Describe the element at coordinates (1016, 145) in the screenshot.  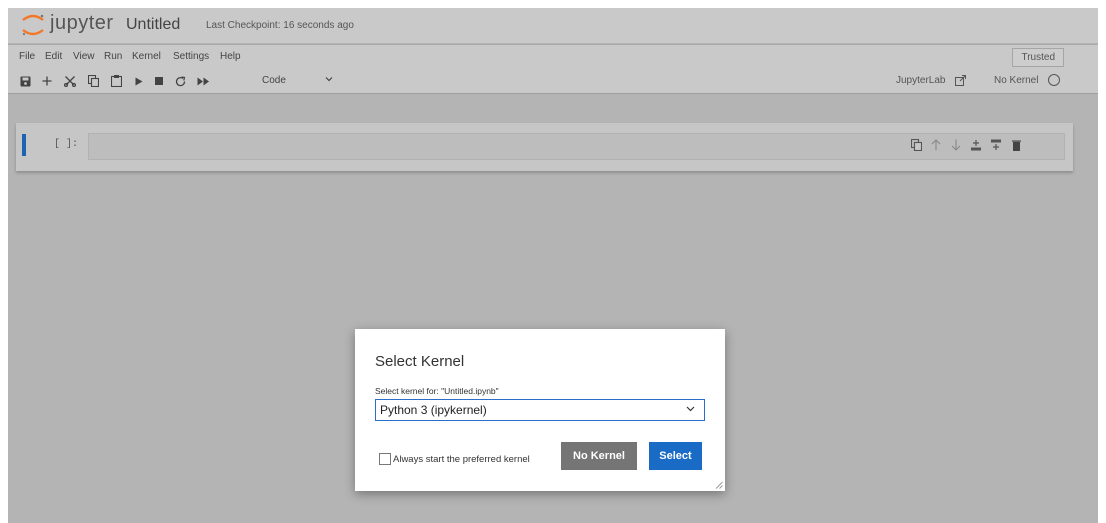
I see `delete-icon` at that location.